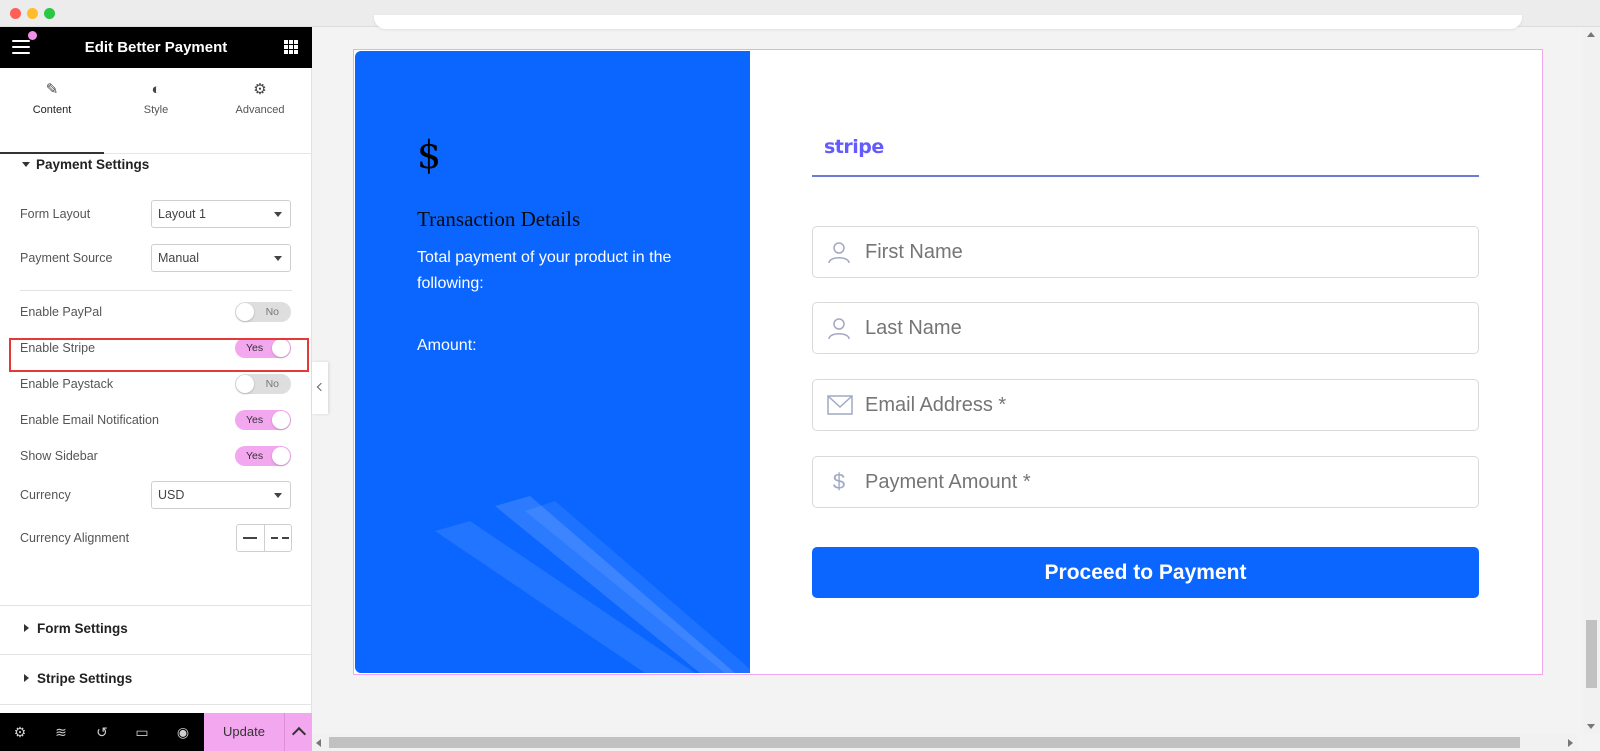  What do you see at coordinates (948, 22) in the screenshot?
I see `previous-section-edge` at bounding box center [948, 22].